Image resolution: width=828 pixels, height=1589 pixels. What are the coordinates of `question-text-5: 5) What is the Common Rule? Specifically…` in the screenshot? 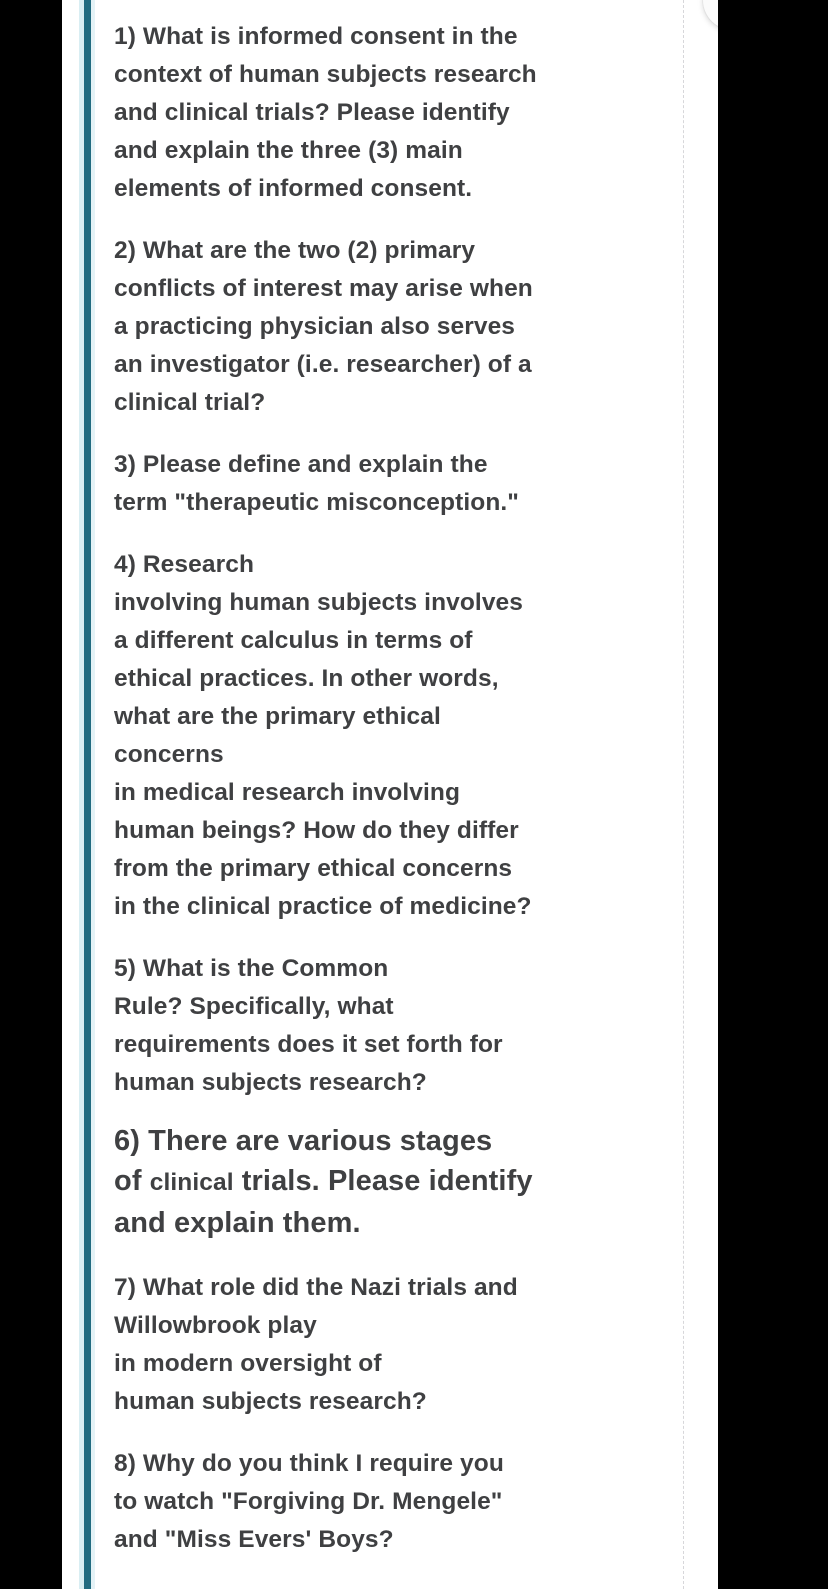 It's located at (308, 1025).